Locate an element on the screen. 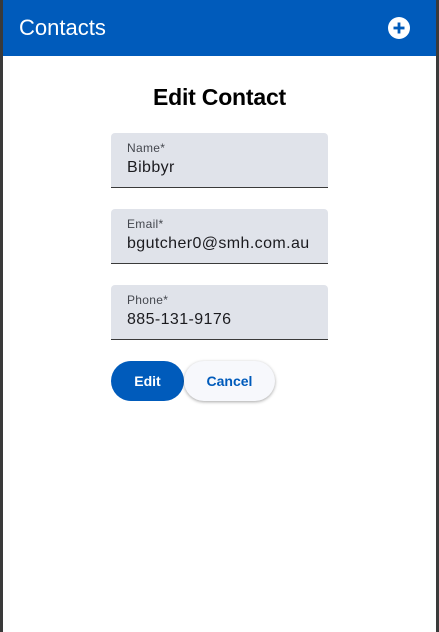 This screenshot has height=632, width=439. name-field-label: Name* is located at coordinates (146, 148).